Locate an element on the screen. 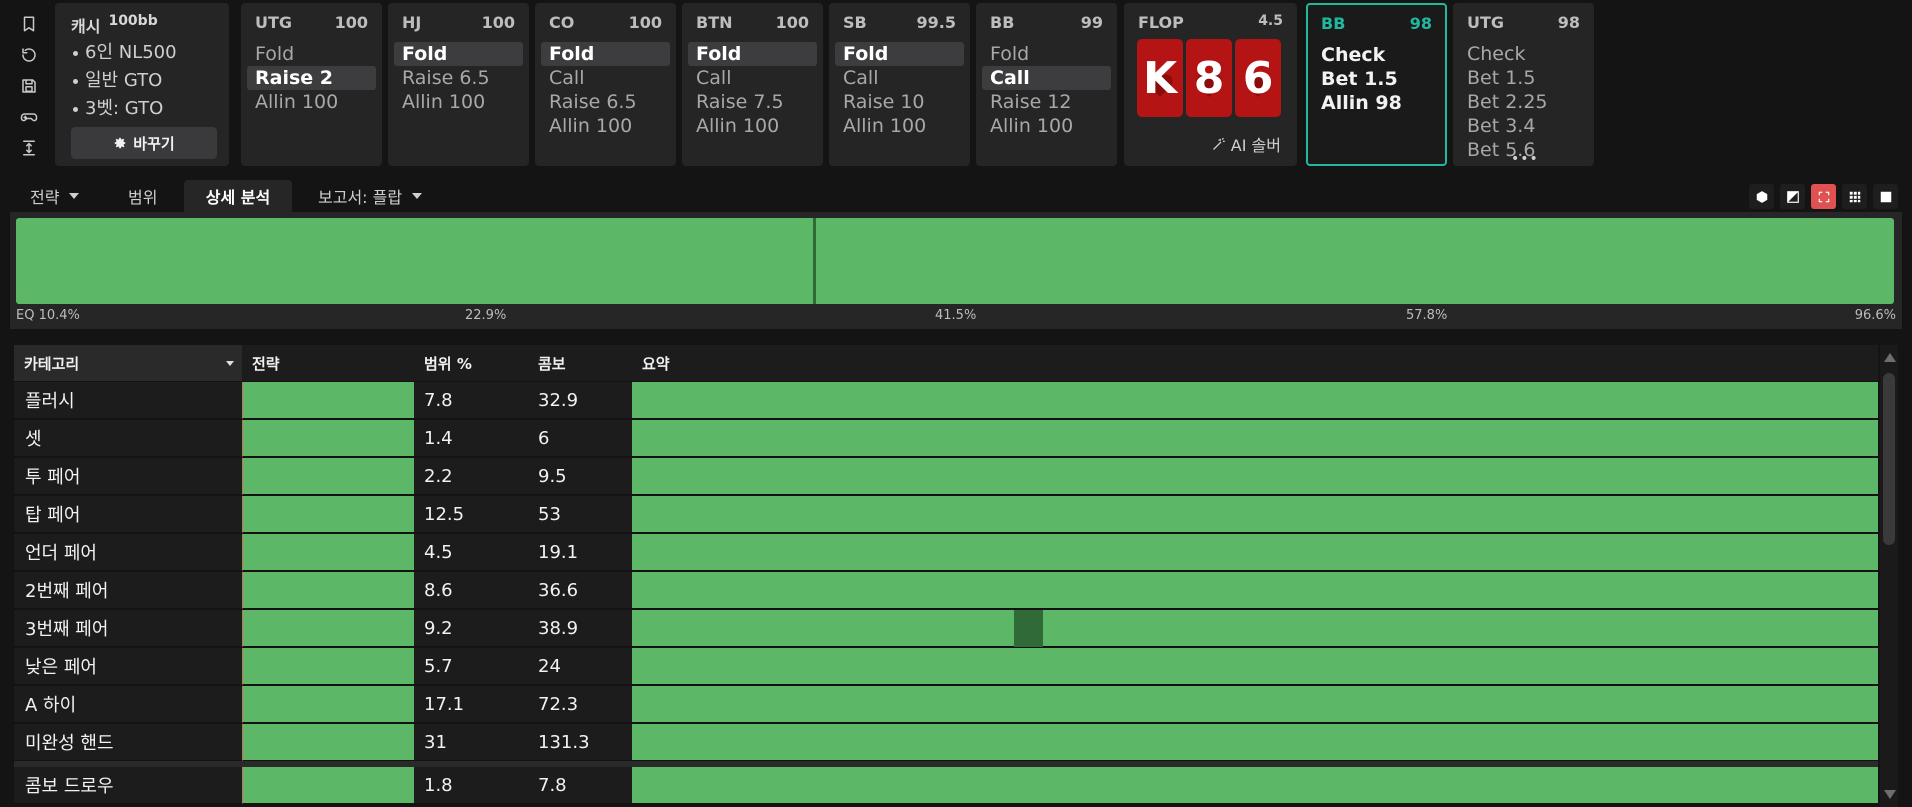  sidebar-icons is located at coordinates (29, 85).